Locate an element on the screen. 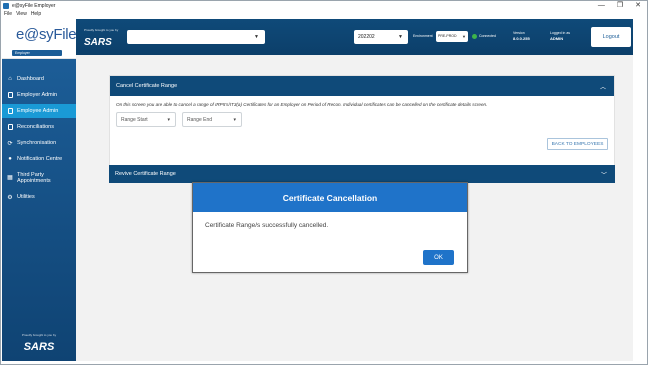 The width and height of the screenshot is (648, 365). range-start-select: Range Start ▾ is located at coordinates (146, 119).